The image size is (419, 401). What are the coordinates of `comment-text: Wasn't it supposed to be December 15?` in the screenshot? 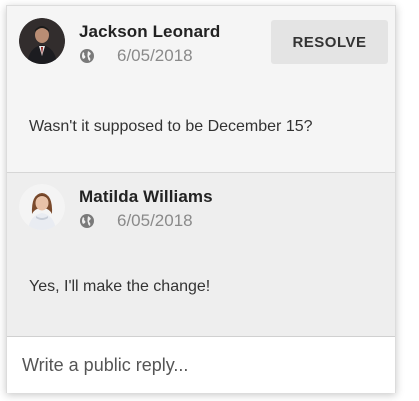 It's located at (171, 126).